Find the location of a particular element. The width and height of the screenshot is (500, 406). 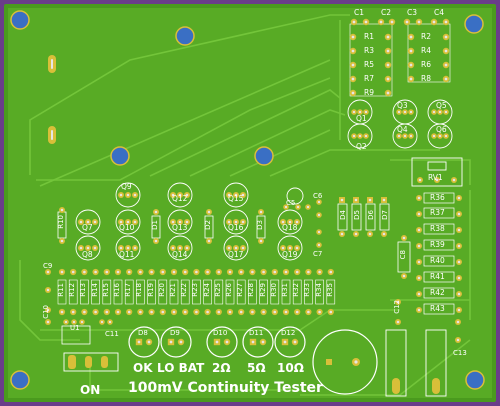

resistor-bank-label: R35 is located at coordinates (329, 290).